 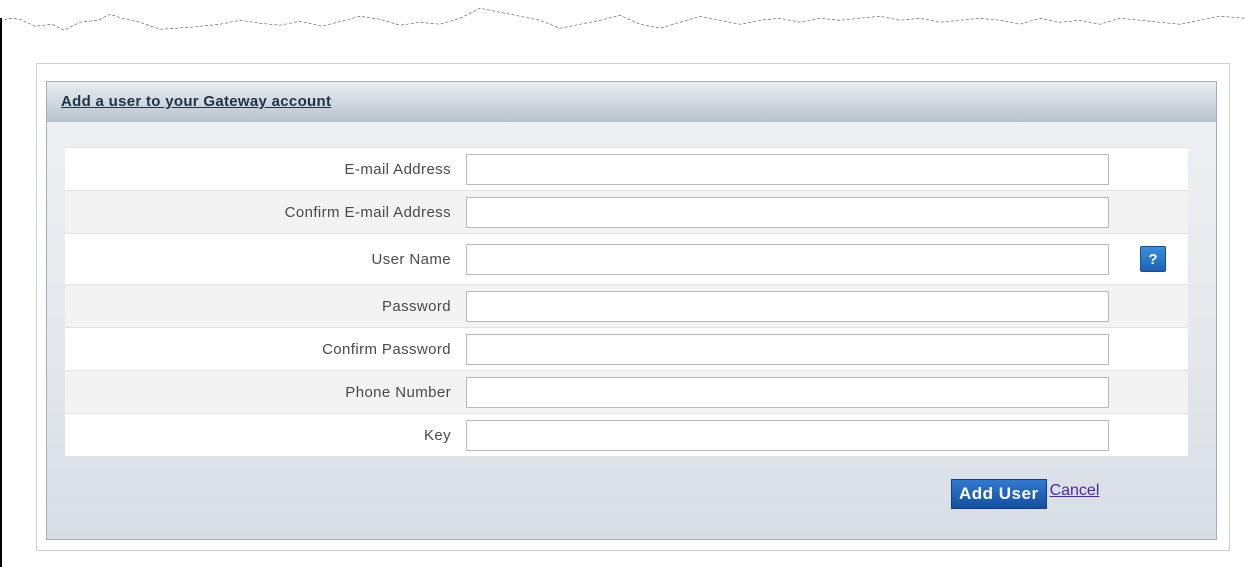 What do you see at coordinates (411, 259) in the screenshot?
I see `field-label: User Name` at bounding box center [411, 259].